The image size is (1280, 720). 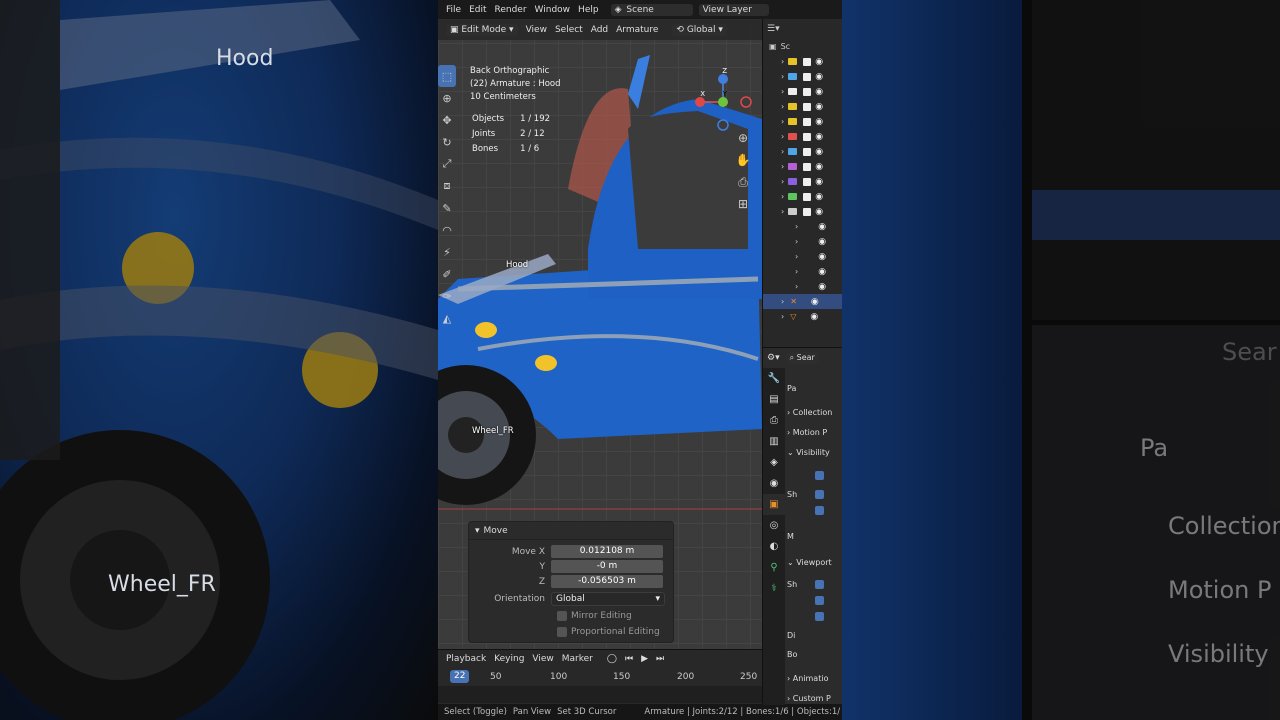 I want to click on pan-hand-icon: ✋, so click(x=743, y=164).